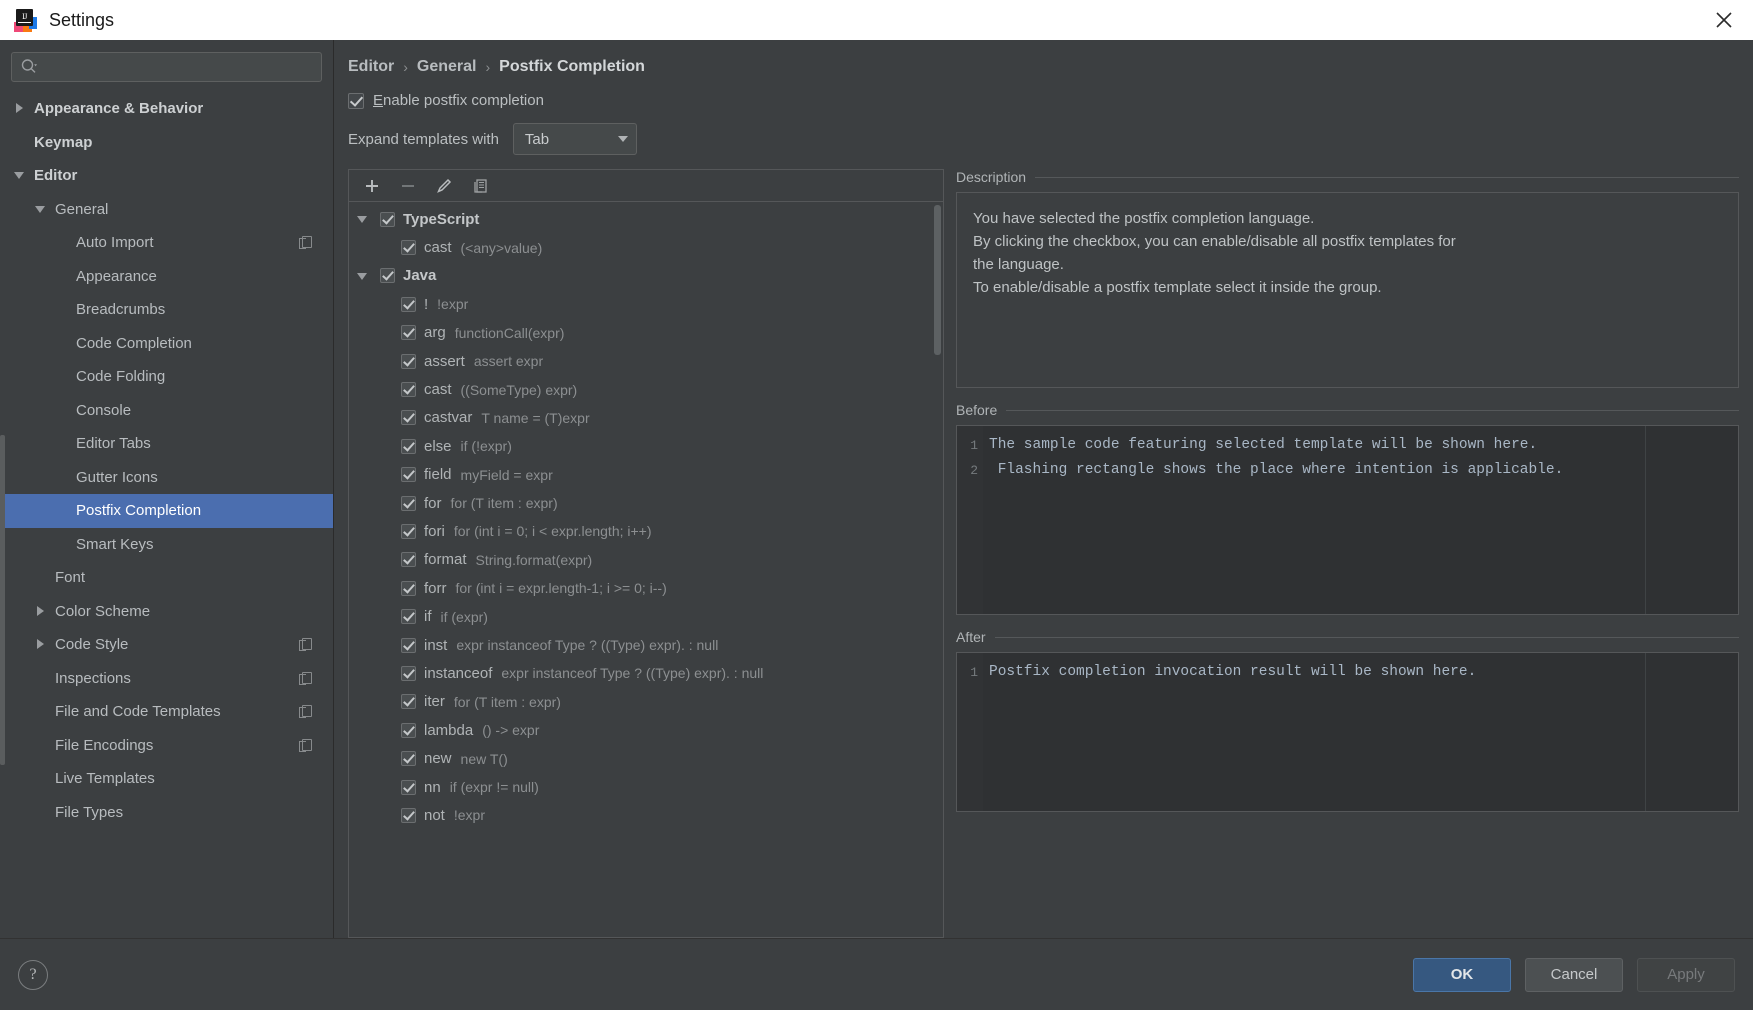 The width and height of the screenshot is (1753, 1010). I want to click on sidebar-item-auto-import: Auto Import, so click(166, 243).